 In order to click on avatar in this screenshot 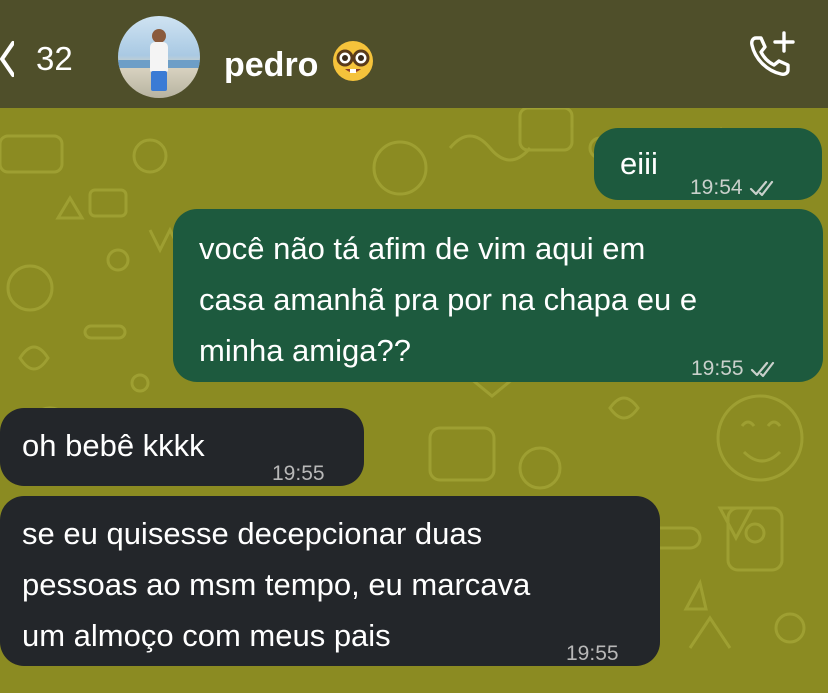, I will do `click(159, 57)`.